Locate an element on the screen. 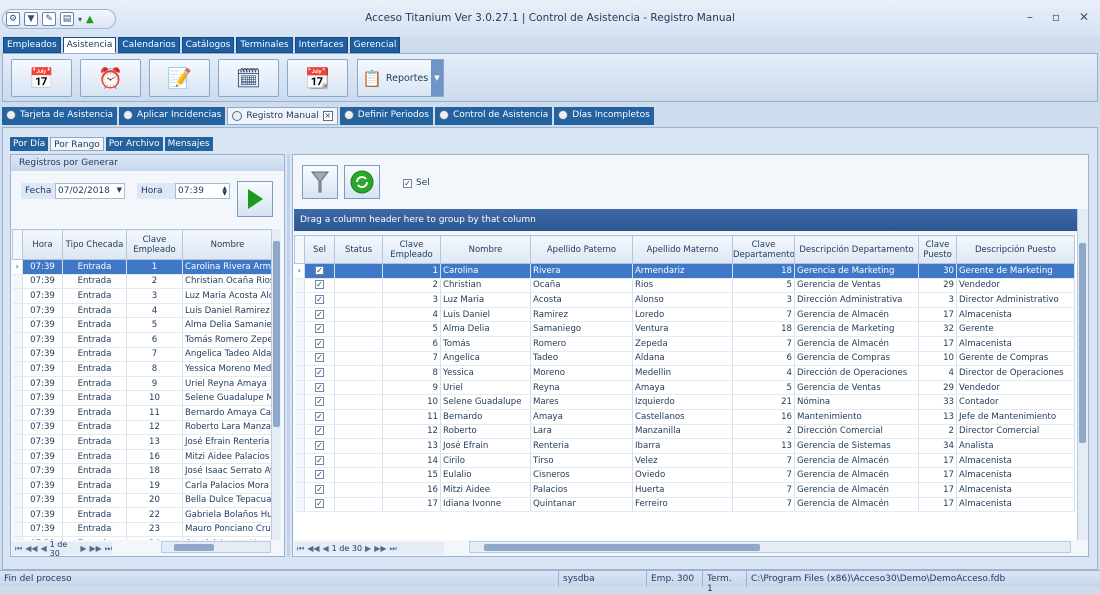 The width and height of the screenshot is (1100, 594). table-row: 07:39 Entrada 19 Carla Palacios Mora is located at coordinates (142, 486).